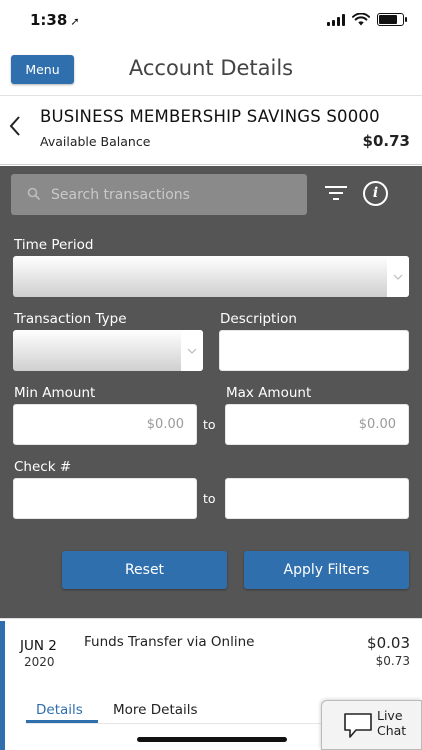 The height and width of the screenshot is (750, 422). Describe the element at coordinates (155, 710) in the screenshot. I see `tab-more-details: More Details` at that location.